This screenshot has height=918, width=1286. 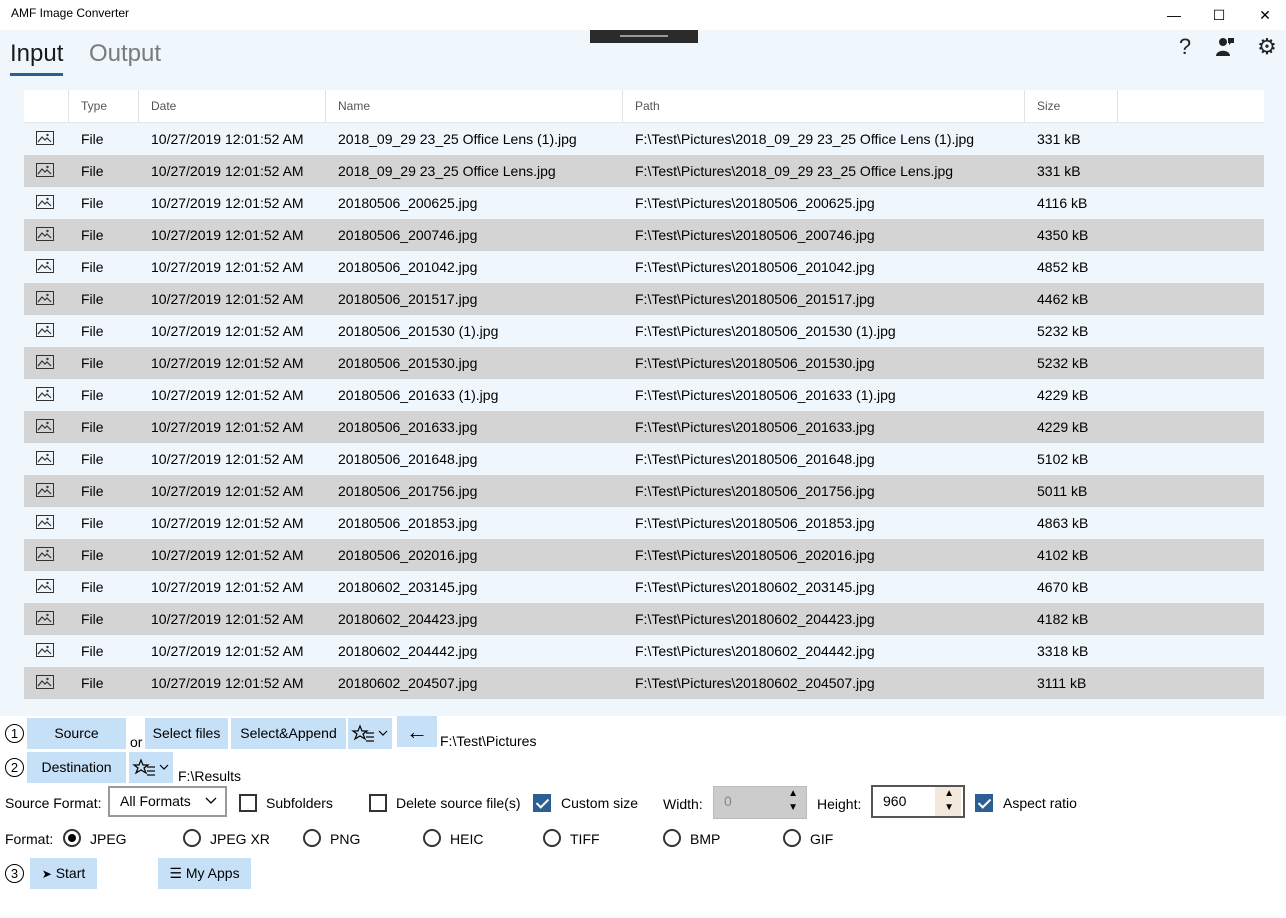 I want to click on destination-button: Destination, so click(x=76, y=767).